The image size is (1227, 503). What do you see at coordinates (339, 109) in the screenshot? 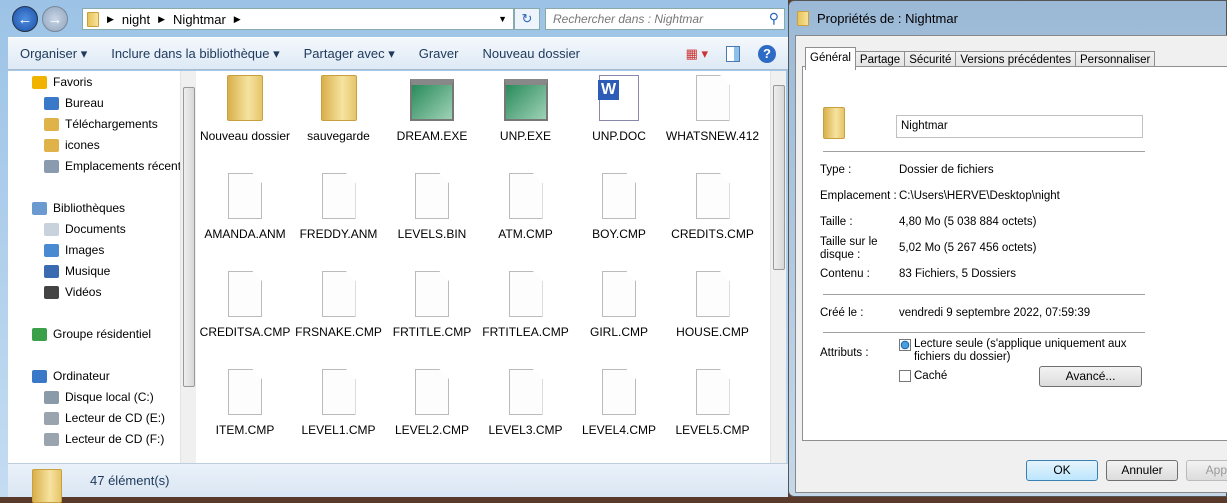
I see `file-item: sauvegarde` at bounding box center [339, 109].